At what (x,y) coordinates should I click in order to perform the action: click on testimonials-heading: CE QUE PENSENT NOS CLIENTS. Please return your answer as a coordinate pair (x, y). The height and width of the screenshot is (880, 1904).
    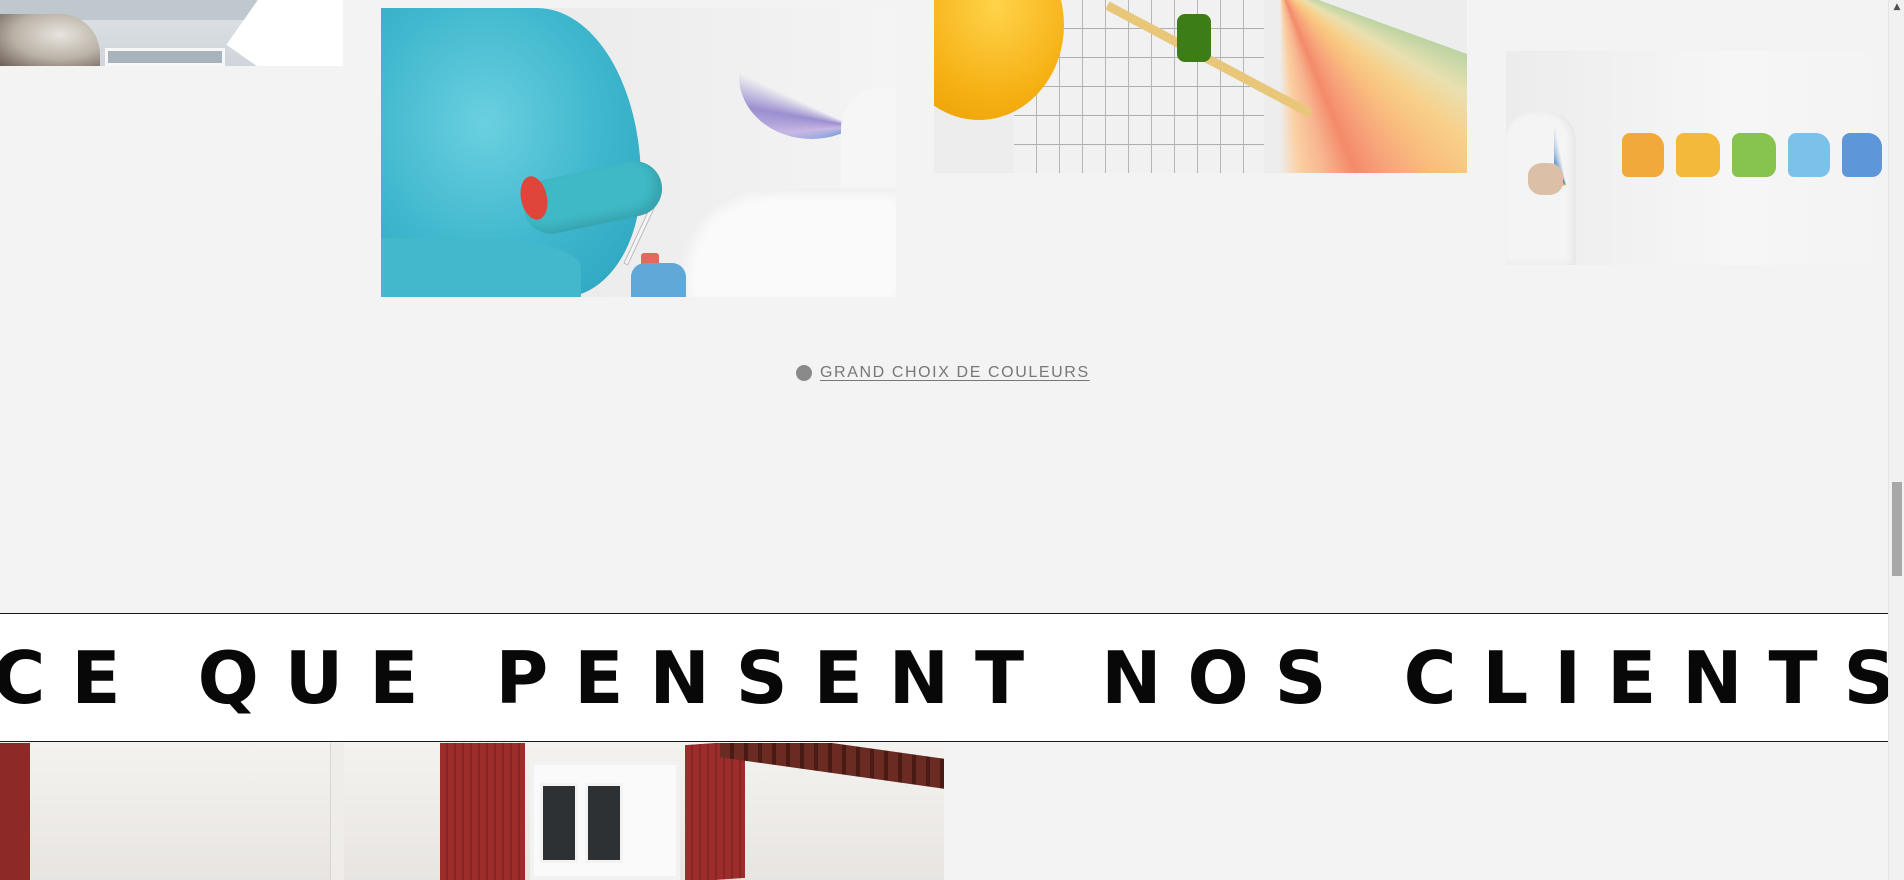
    Looking at the image, I should click on (944, 677).